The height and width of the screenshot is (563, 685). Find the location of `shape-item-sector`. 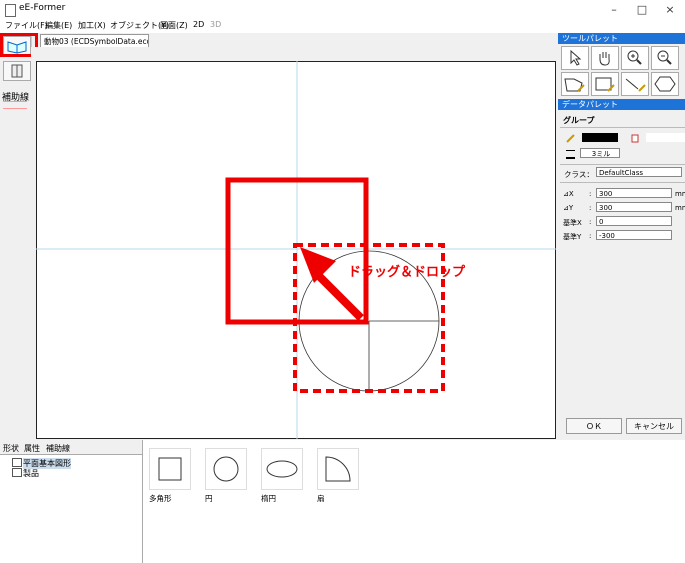

shape-item-sector is located at coordinates (338, 469).